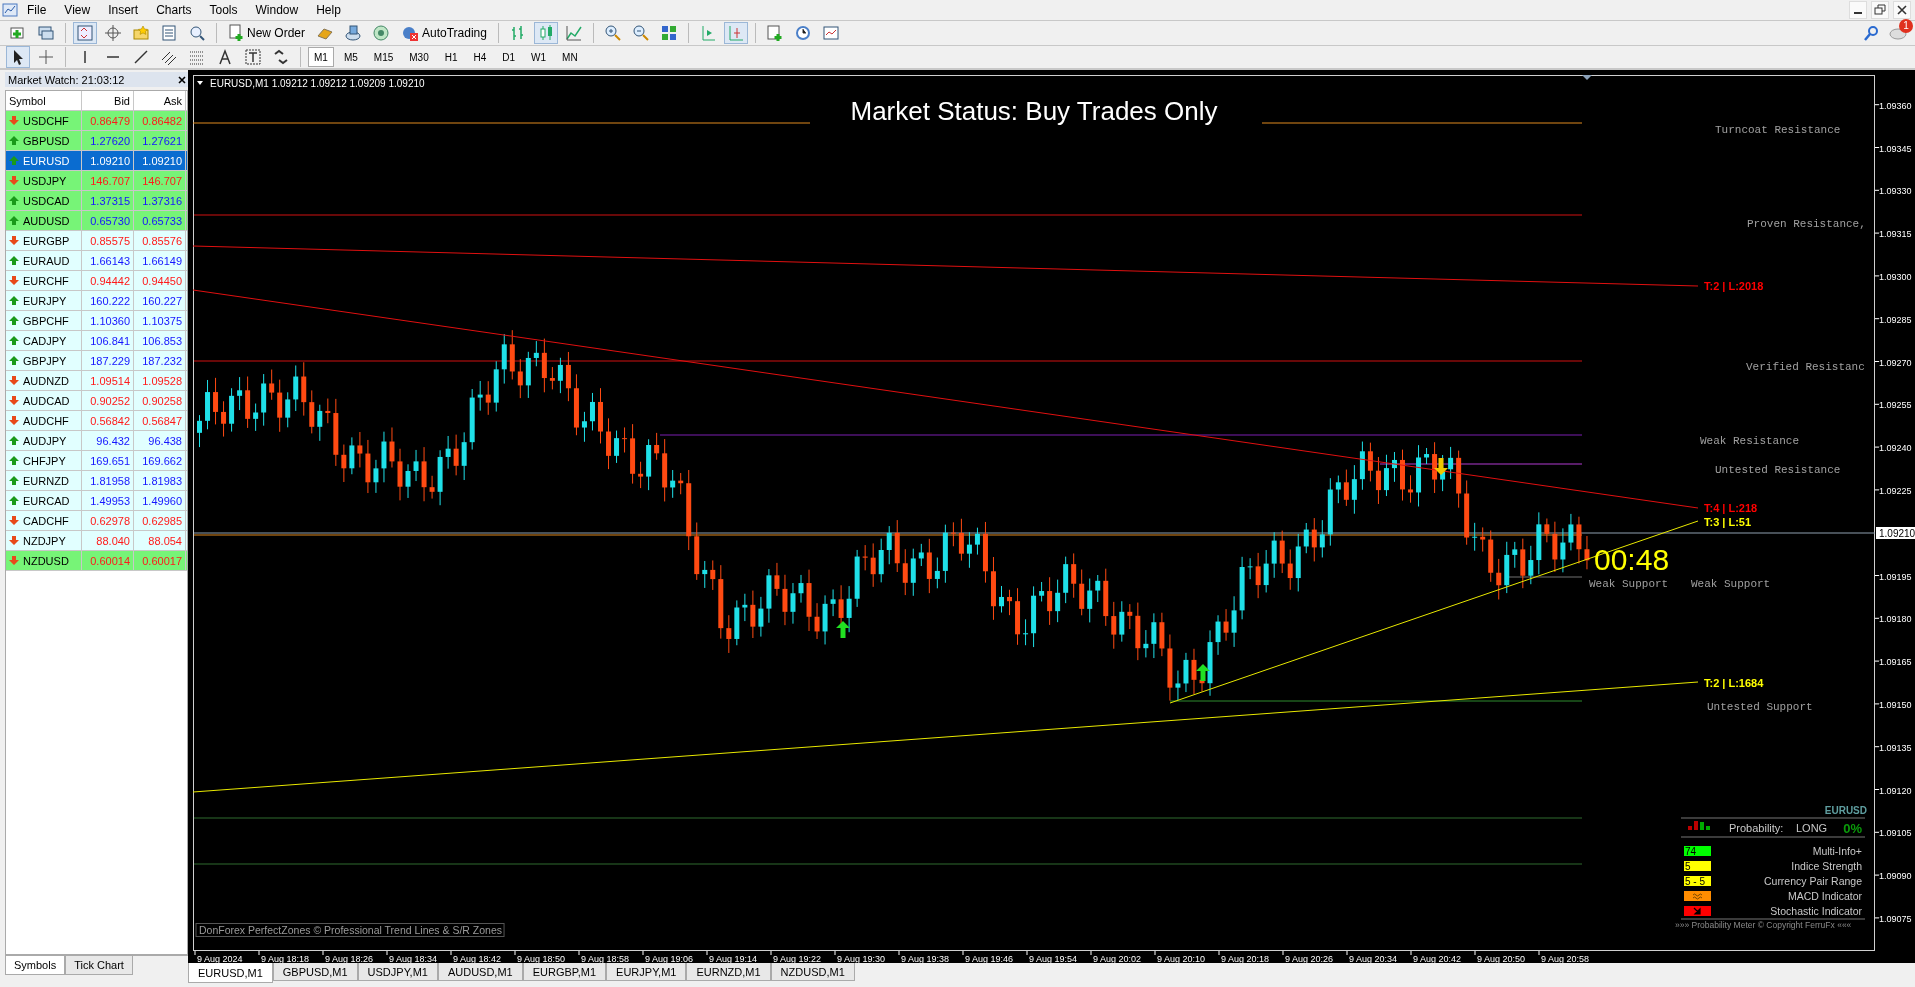  What do you see at coordinates (1880, 10) in the screenshot?
I see `restore-icon` at bounding box center [1880, 10].